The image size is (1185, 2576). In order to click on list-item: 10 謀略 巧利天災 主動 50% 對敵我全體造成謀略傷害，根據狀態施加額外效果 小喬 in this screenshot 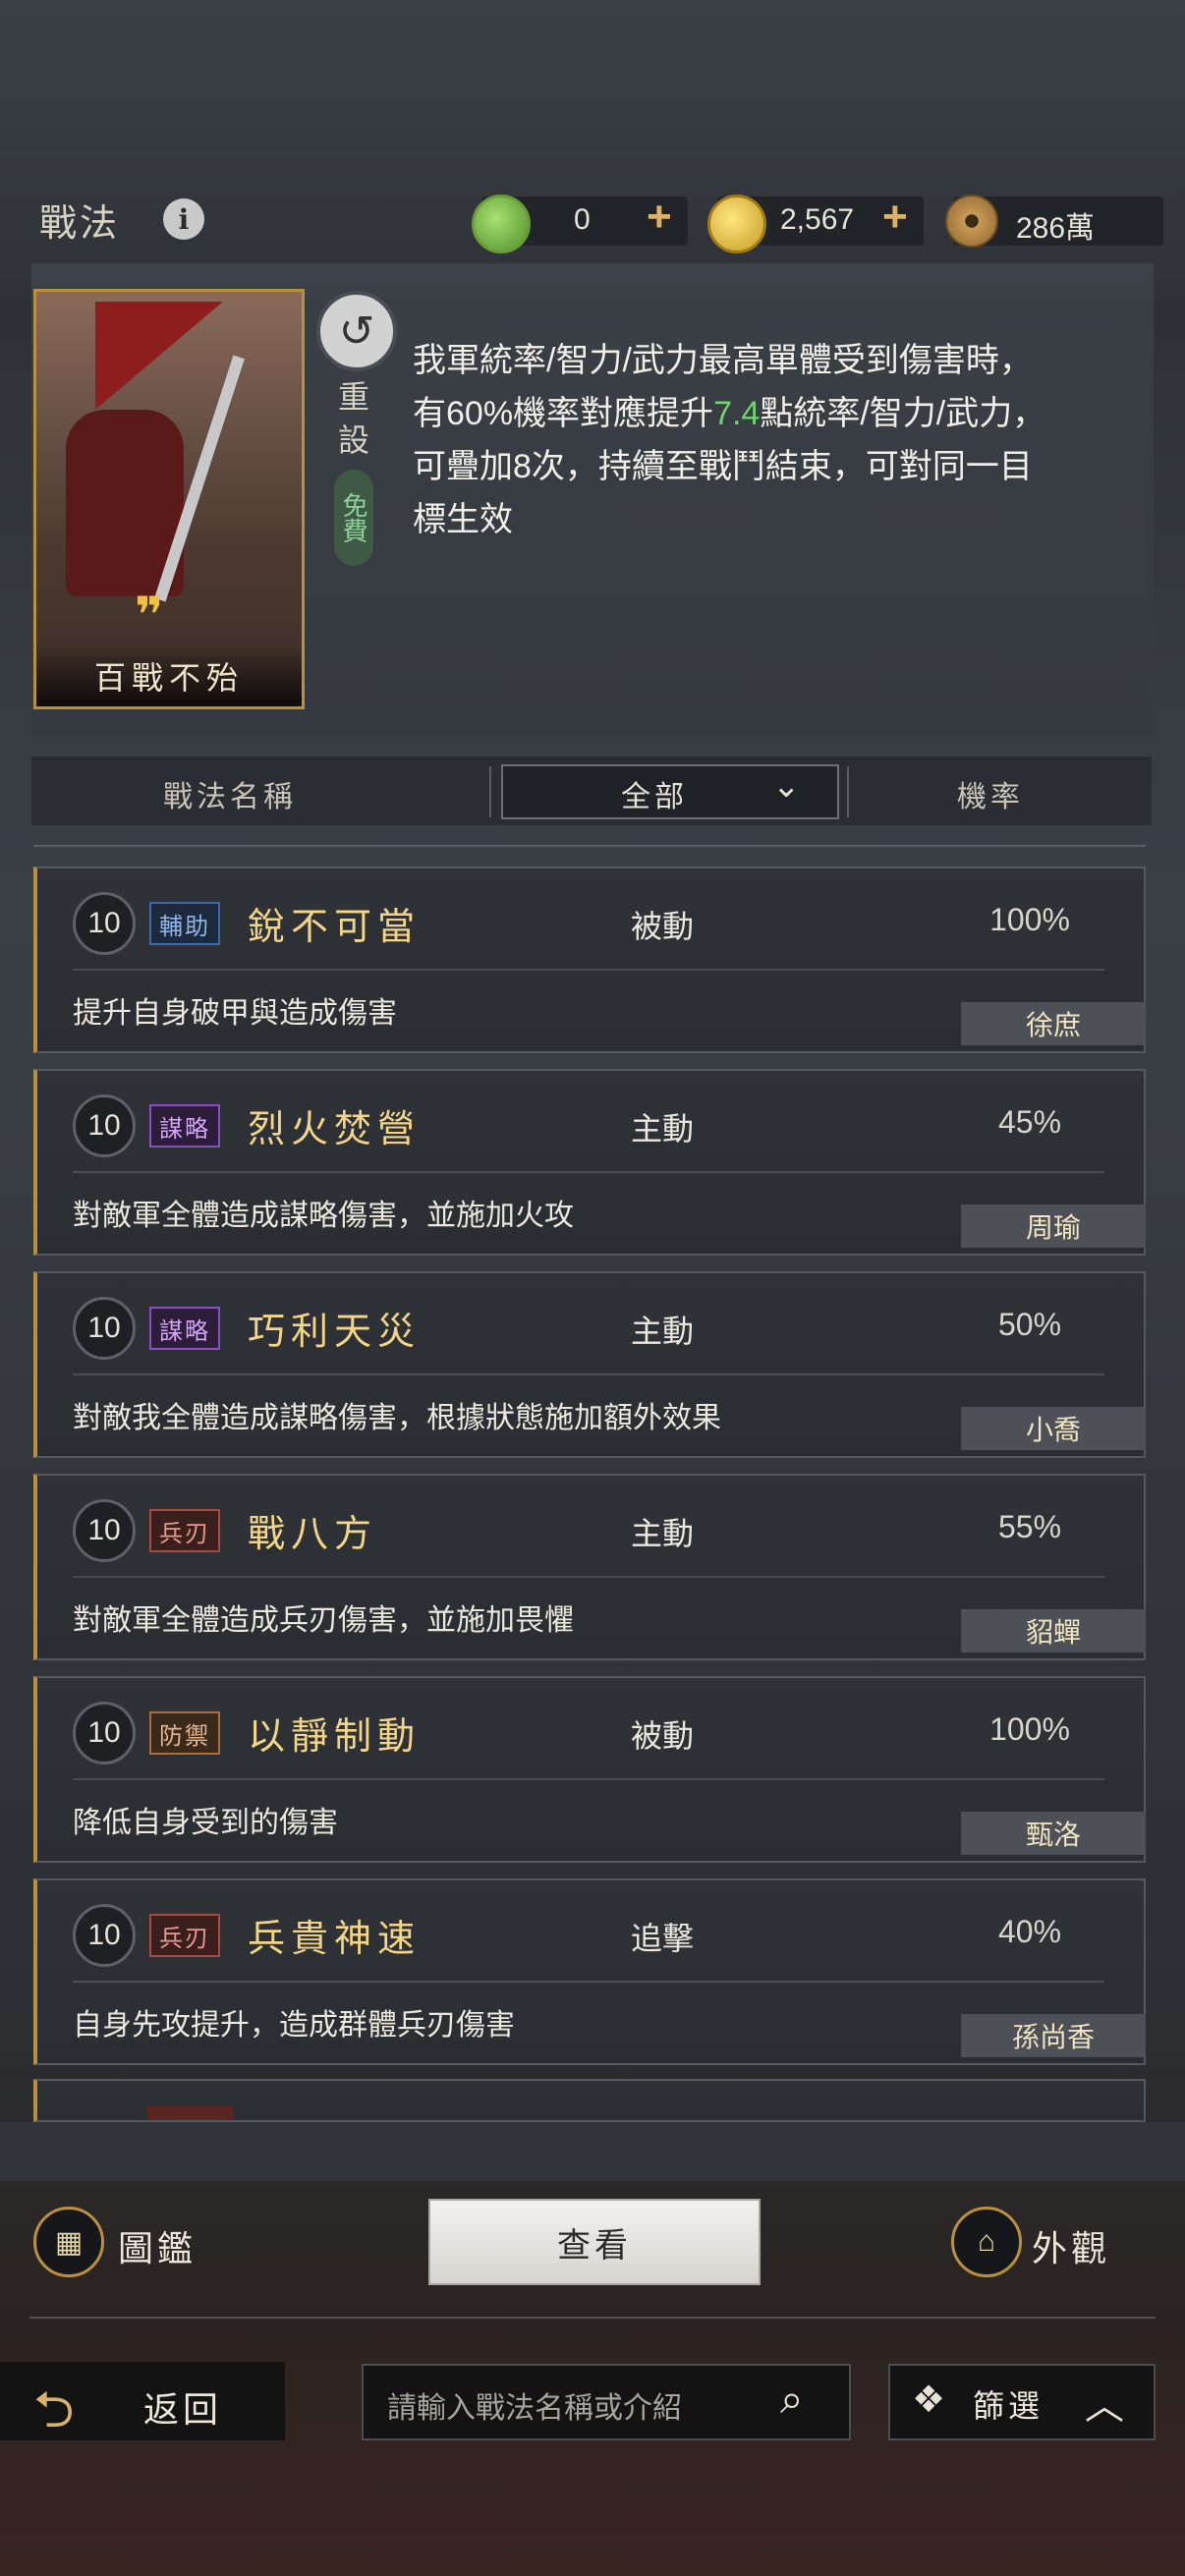, I will do `click(590, 1364)`.